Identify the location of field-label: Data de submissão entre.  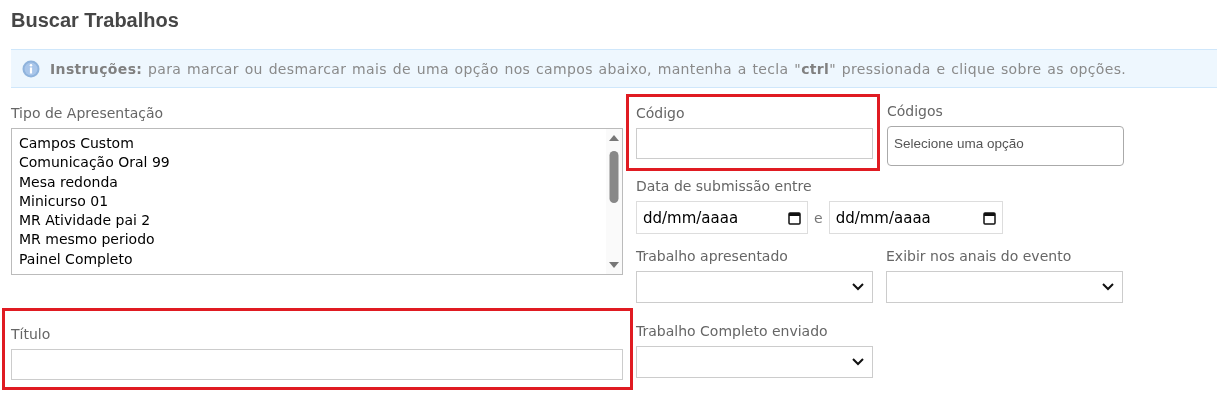
(724, 186).